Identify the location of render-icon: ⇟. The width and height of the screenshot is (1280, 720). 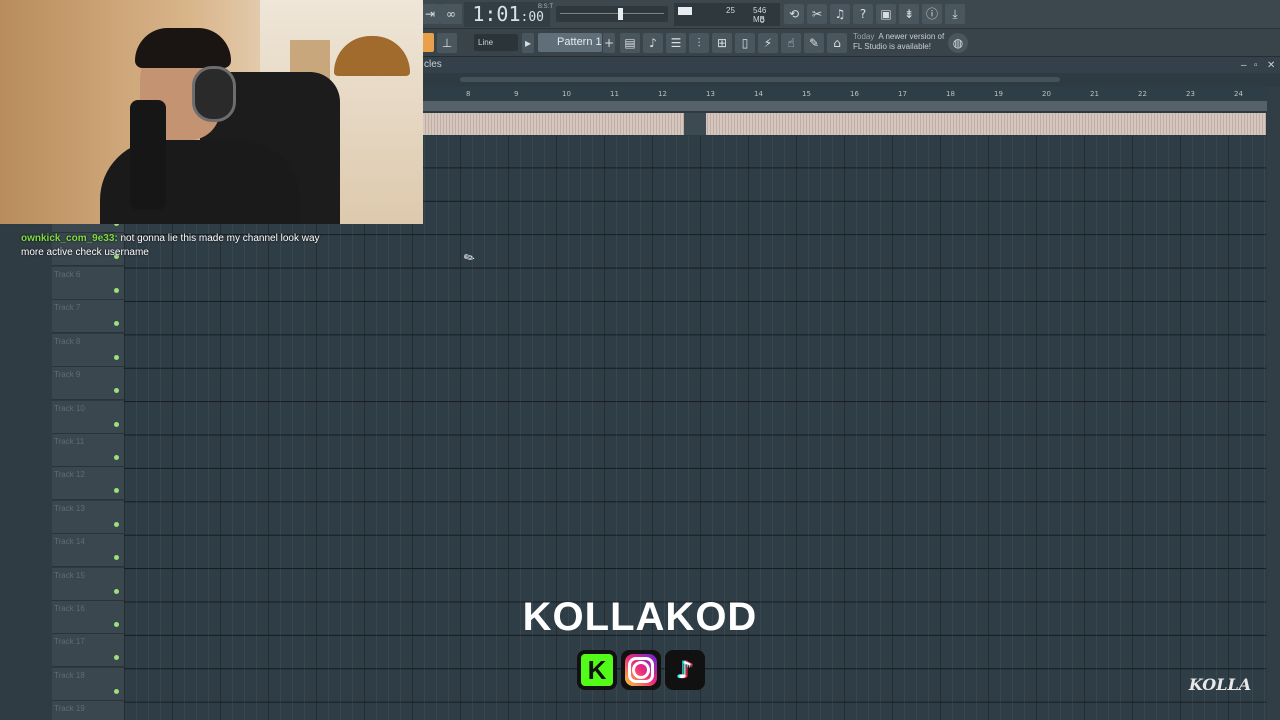
(909, 14).